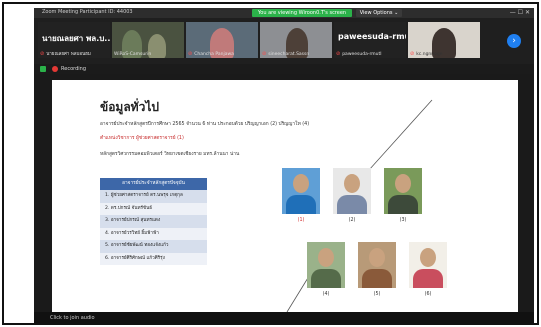 This screenshot has width=541, height=327. What do you see at coordinates (129, 107) in the screenshot?
I see `slide-title: ข้อมูลทั่วไป` at bounding box center [129, 107].